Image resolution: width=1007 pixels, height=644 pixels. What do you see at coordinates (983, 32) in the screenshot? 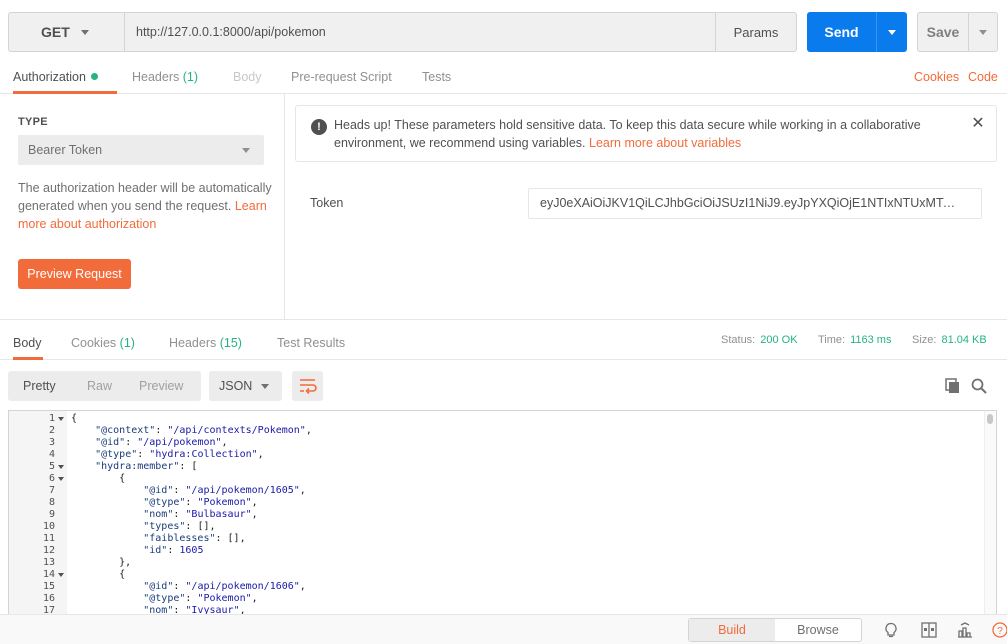
I see `save-dropdown-icon` at bounding box center [983, 32].